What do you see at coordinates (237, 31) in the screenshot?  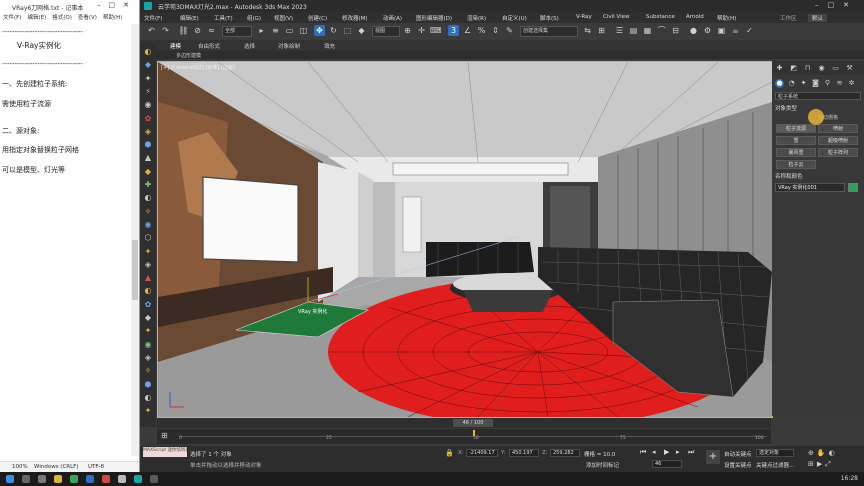 I see `selection-filter-dropdown: 全部` at bounding box center [237, 31].